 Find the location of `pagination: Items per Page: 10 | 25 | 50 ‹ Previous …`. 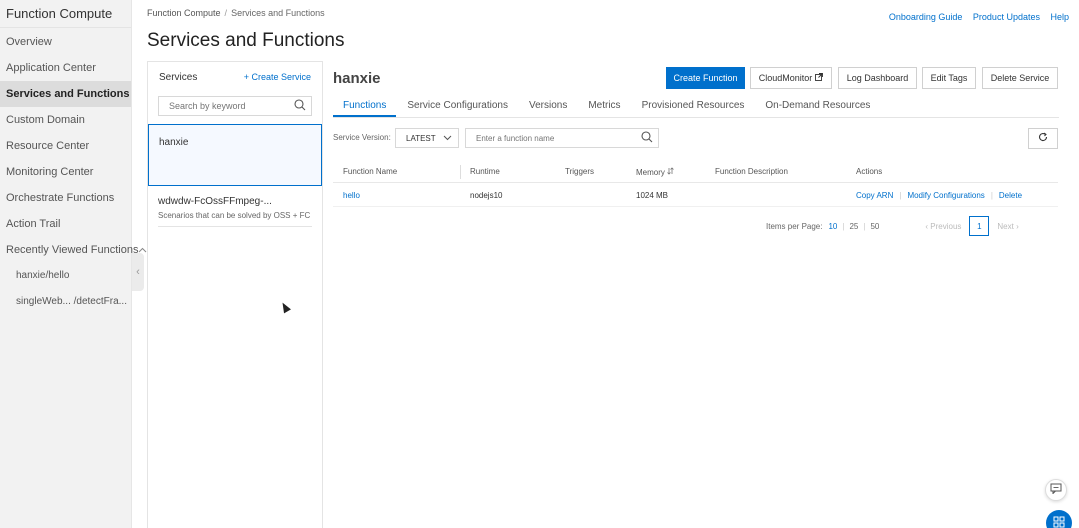

pagination: Items per Page: 10 | 25 | 50 ‹ Previous … is located at coordinates (895, 226).